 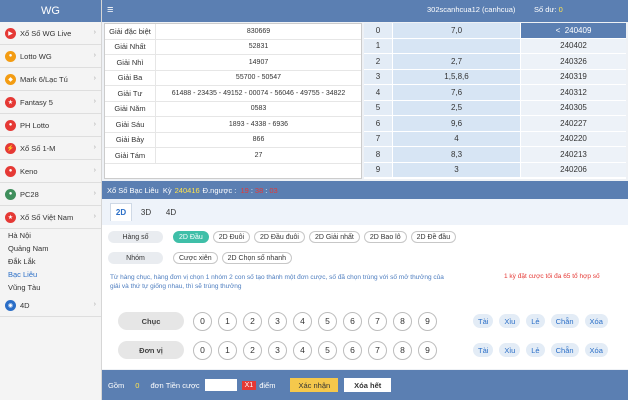 I want to click on bet-type-chip: 2D Bao lô, so click(x=385, y=237).